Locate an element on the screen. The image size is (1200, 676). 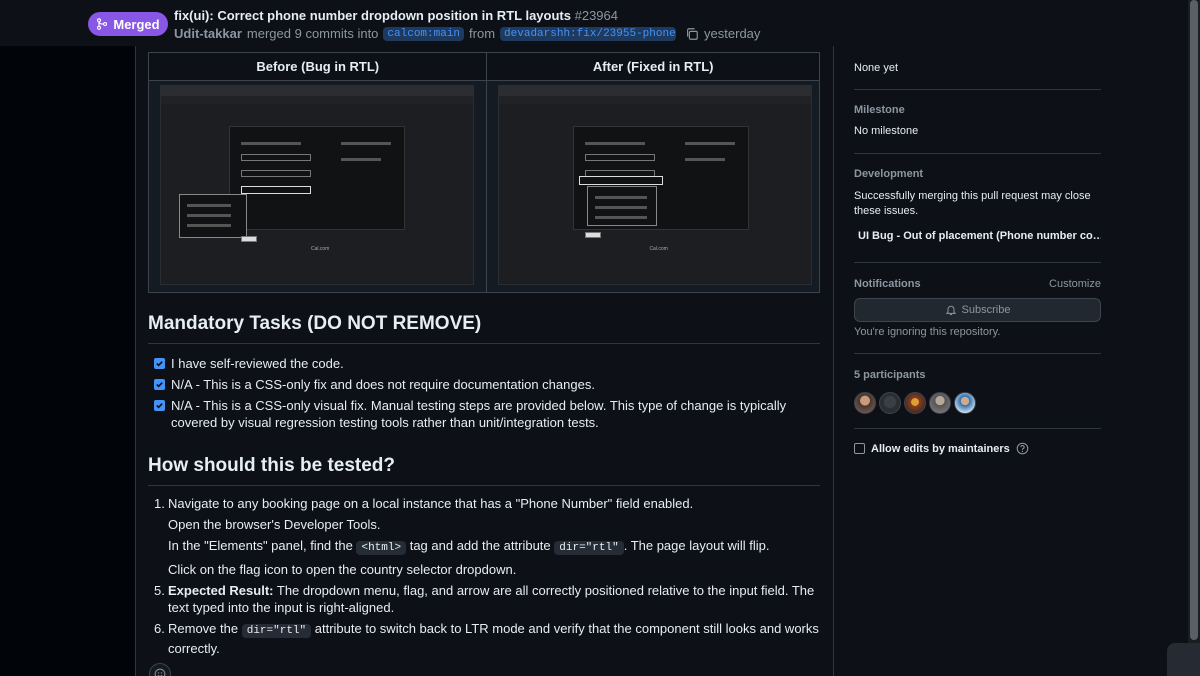
after-cell: Cal.com is located at coordinates (653, 186).